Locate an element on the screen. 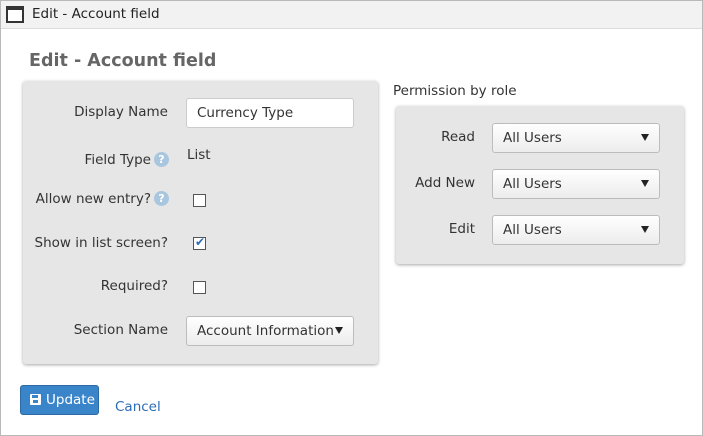 Image resolution: width=703 pixels, height=436 pixels. update-button-label: Update is located at coordinates (70, 400).